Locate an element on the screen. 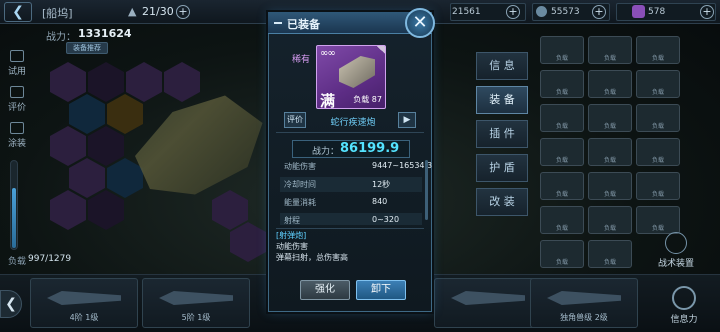 This screenshot has height=332, width=720. trial-icon is located at coordinates (17, 56).